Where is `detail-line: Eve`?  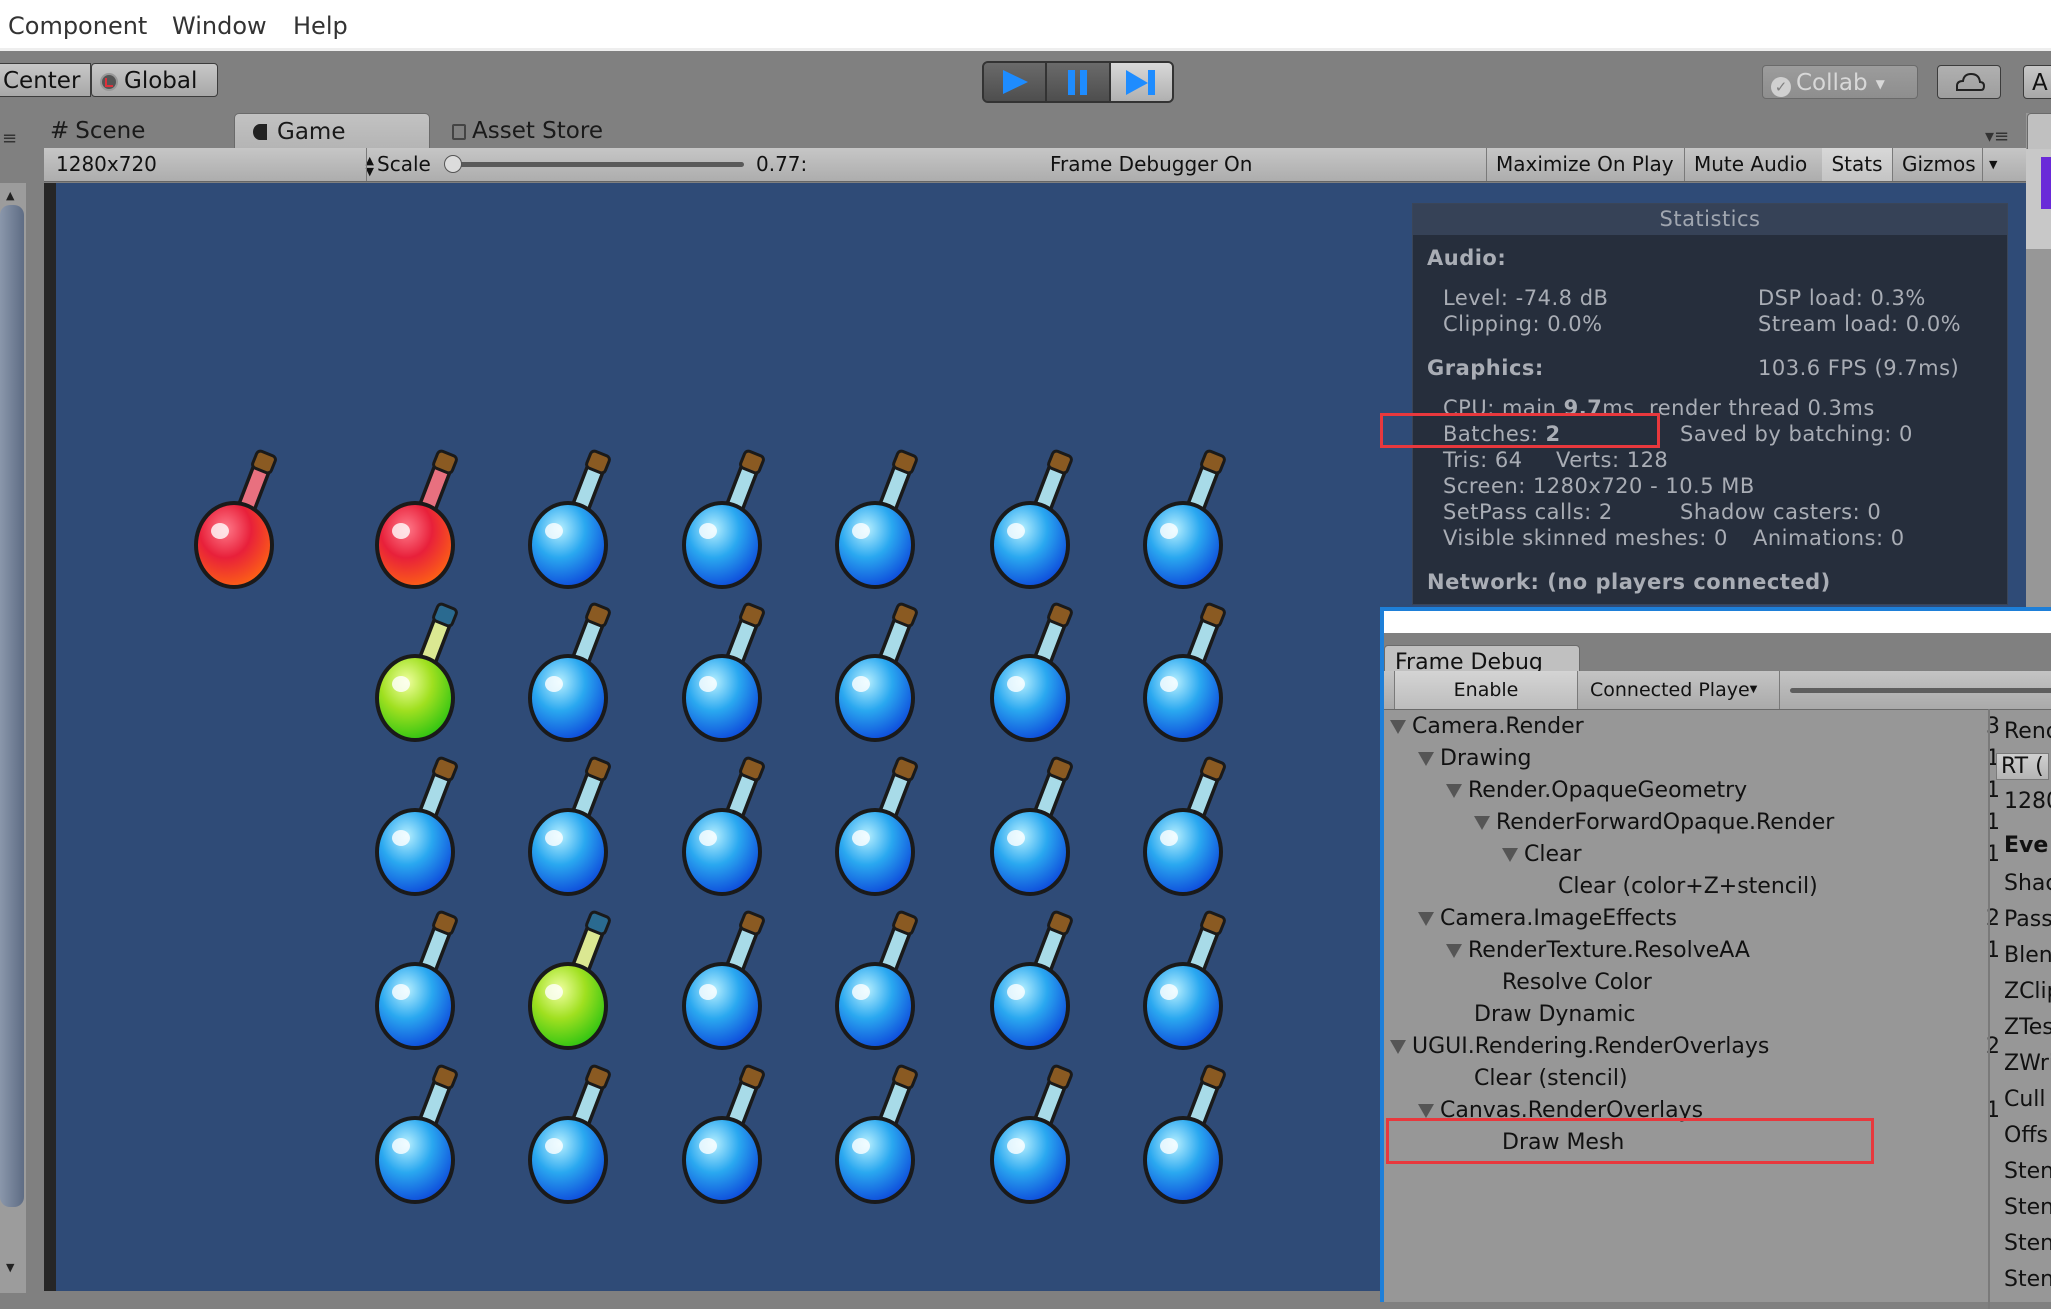
detail-line: Eve is located at coordinates (2026, 845).